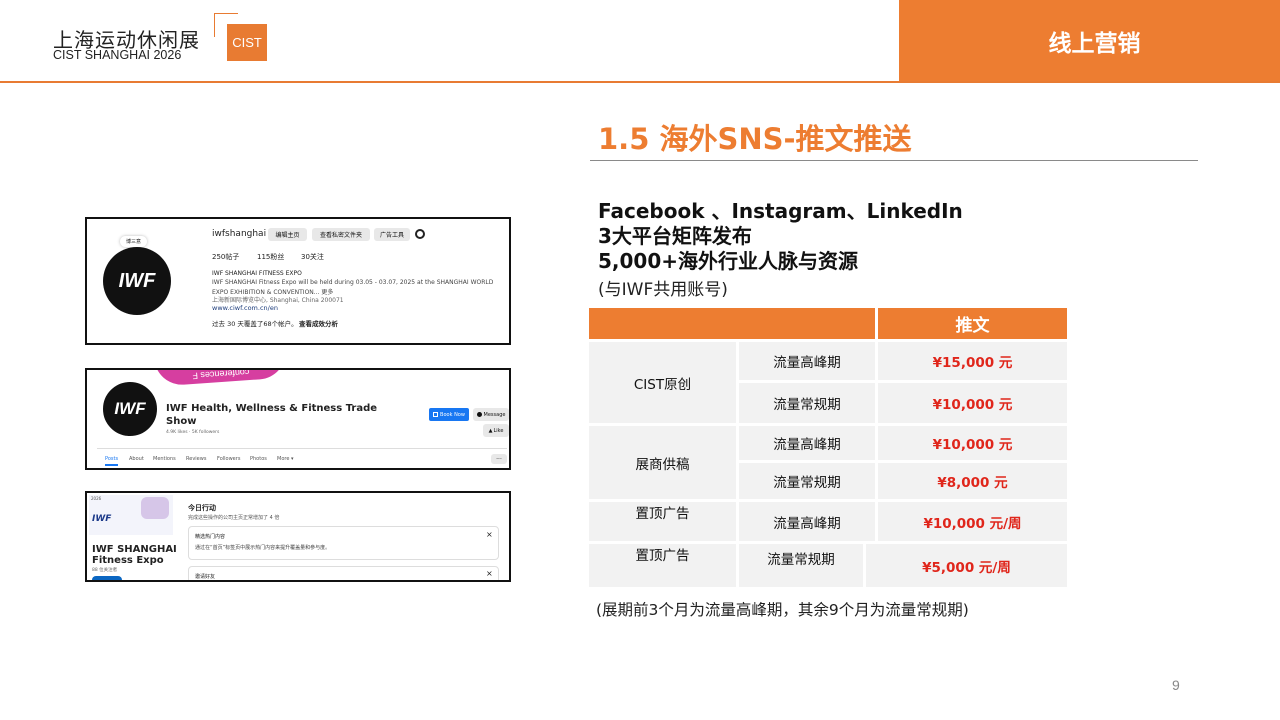 The height and width of the screenshot is (720, 1280). What do you see at coordinates (137, 281) in the screenshot?
I see `iwf-avatar: IWF` at bounding box center [137, 281].